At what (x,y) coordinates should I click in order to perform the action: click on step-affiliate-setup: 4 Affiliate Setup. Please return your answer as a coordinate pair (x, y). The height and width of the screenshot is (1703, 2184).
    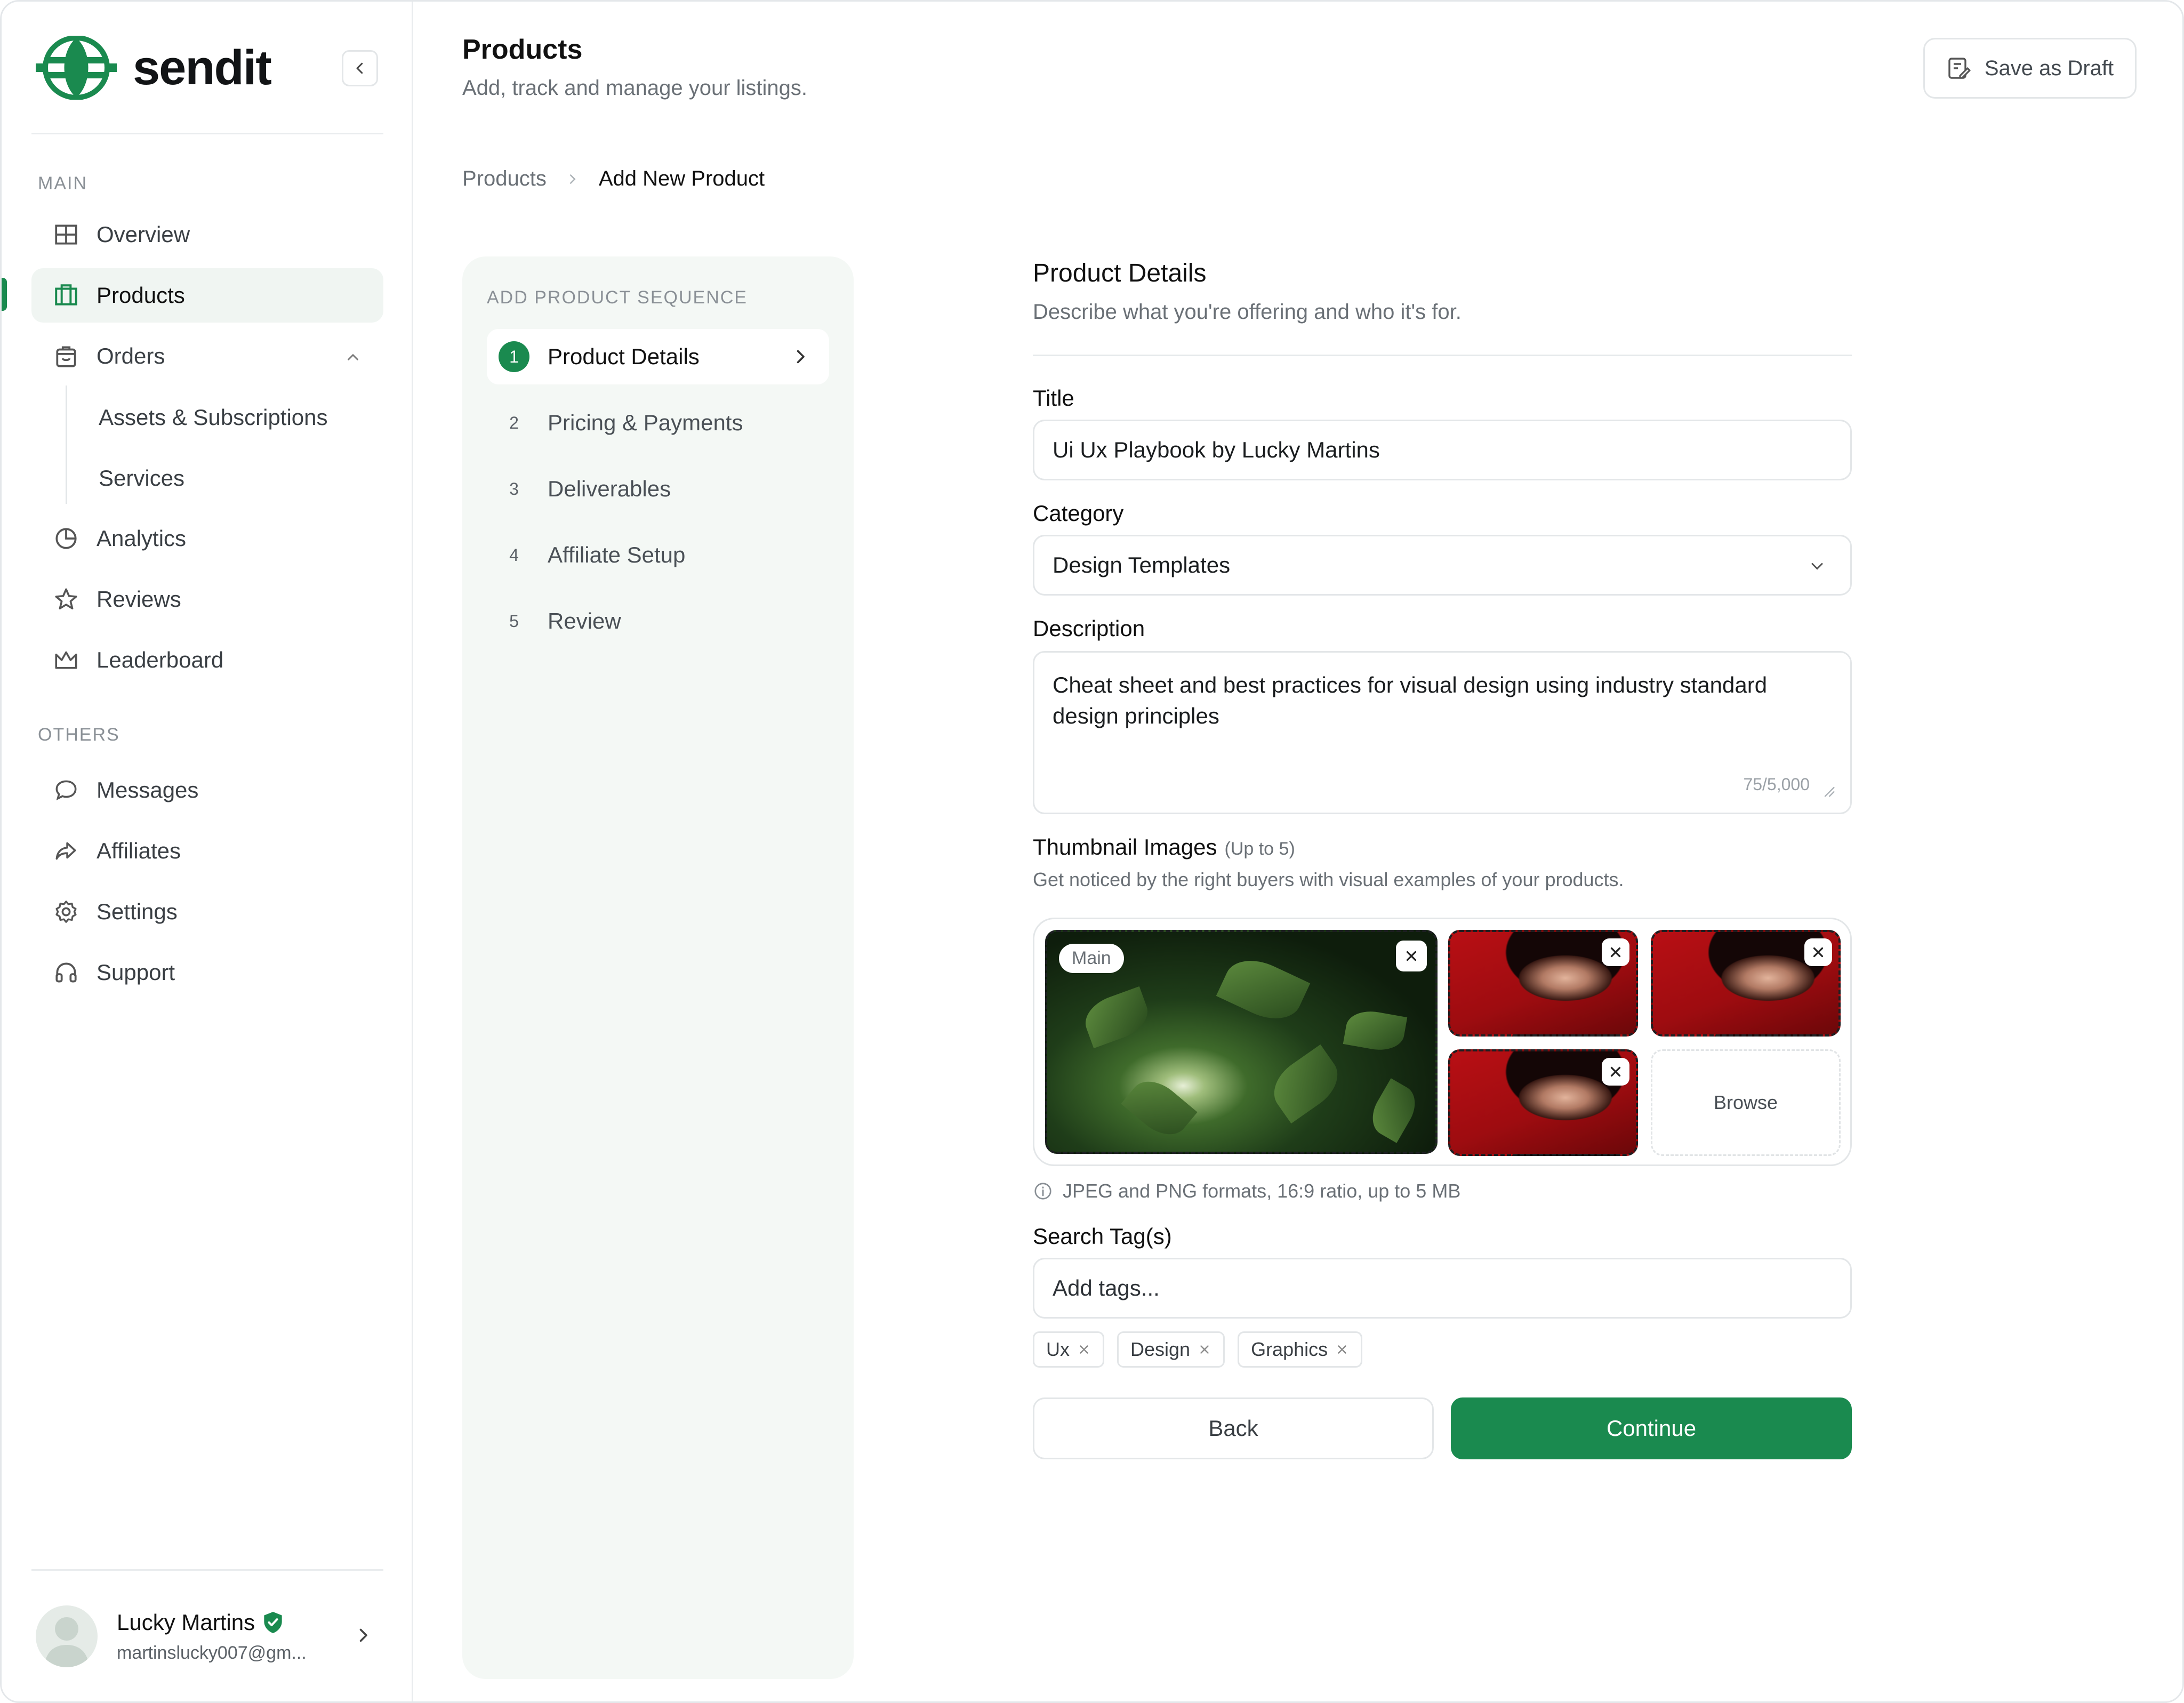
    Looking at the image, I should click on (658, 555).